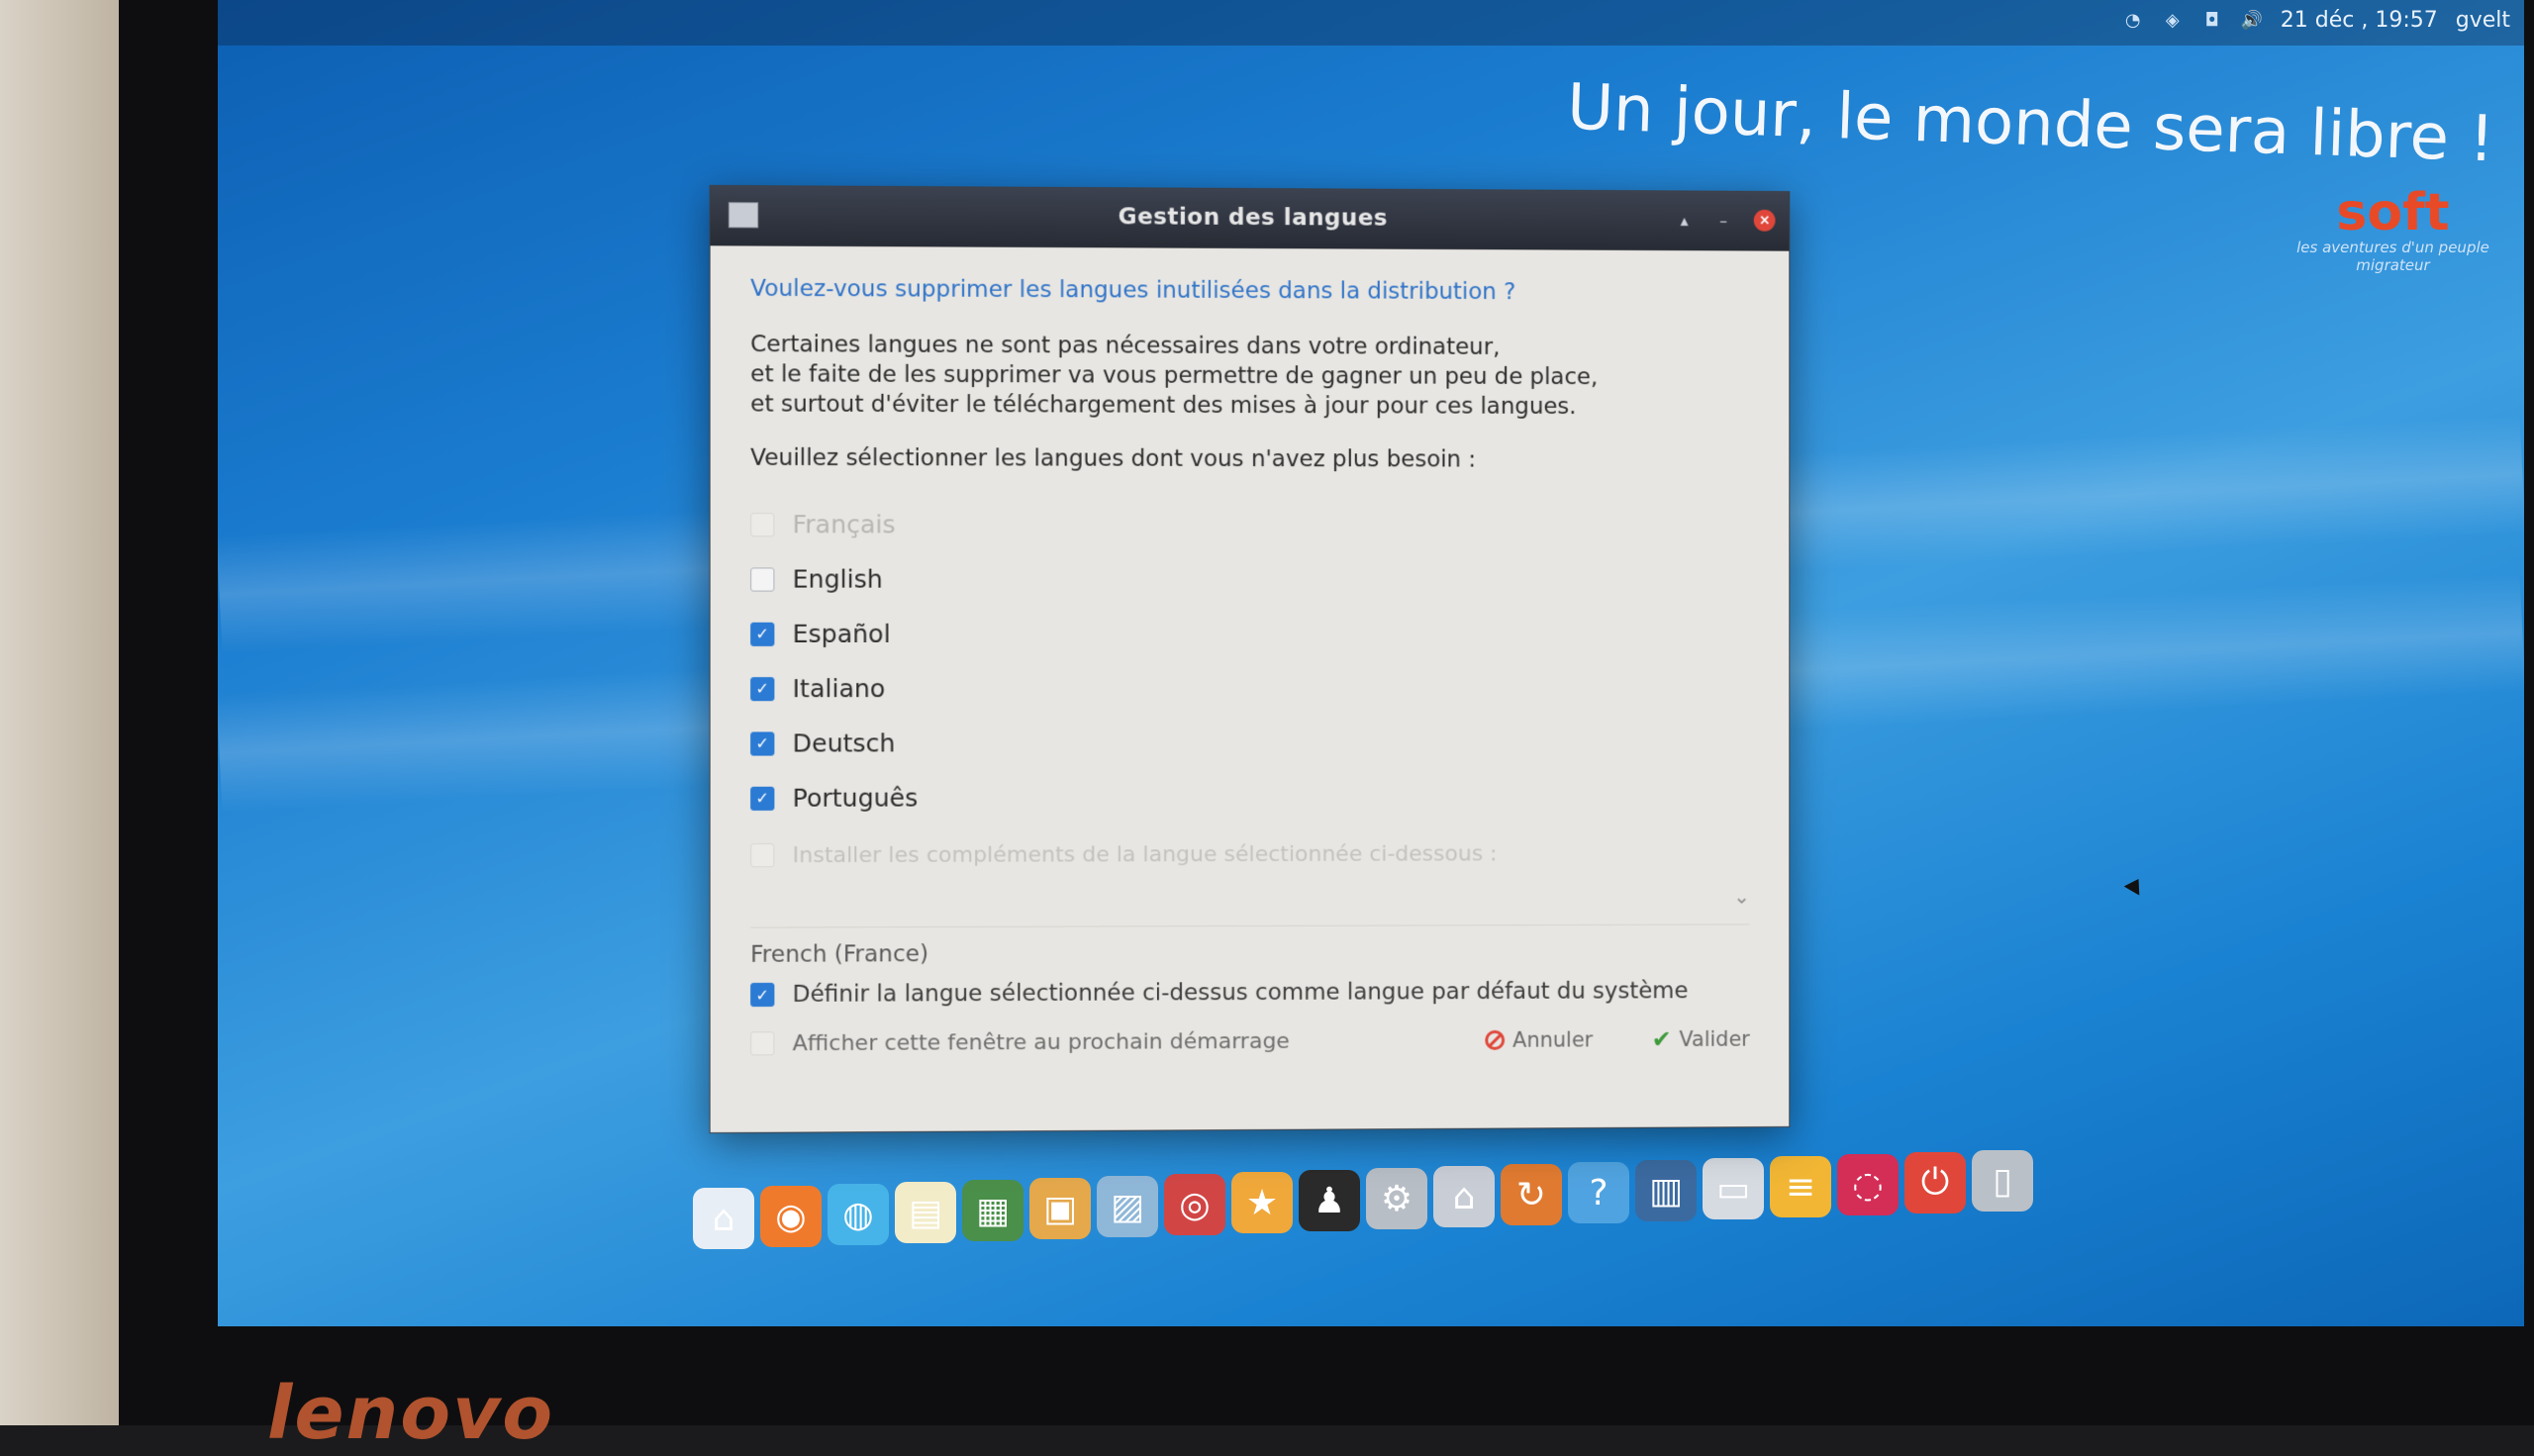 This screenshot has height=1456, width=2534. Describe the element at coordinates (1253, 218) in the screenshot. I see `dialog-title: Gestion des langues` at that location.